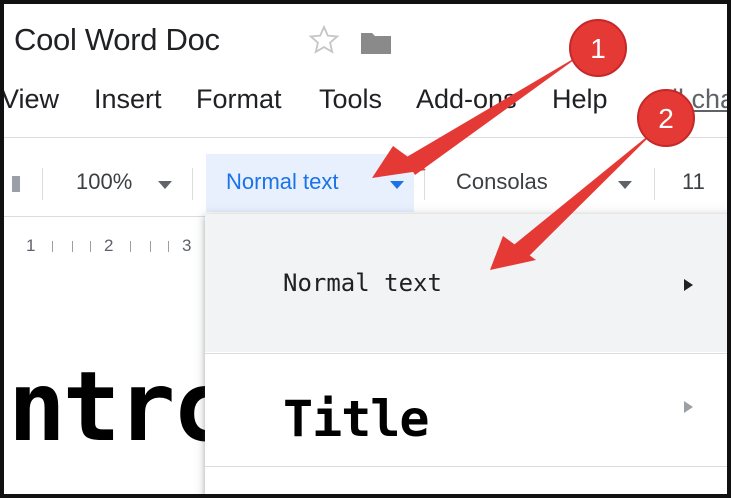  Describe the element at coordinates (31, 245) in the screenshot. I see `ruler-label: 1` at that location.